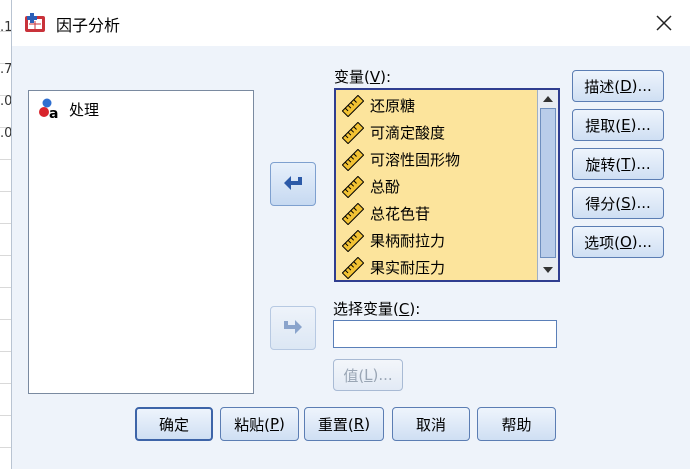  I want to click on button-text: 提取(, so click(603, 125).